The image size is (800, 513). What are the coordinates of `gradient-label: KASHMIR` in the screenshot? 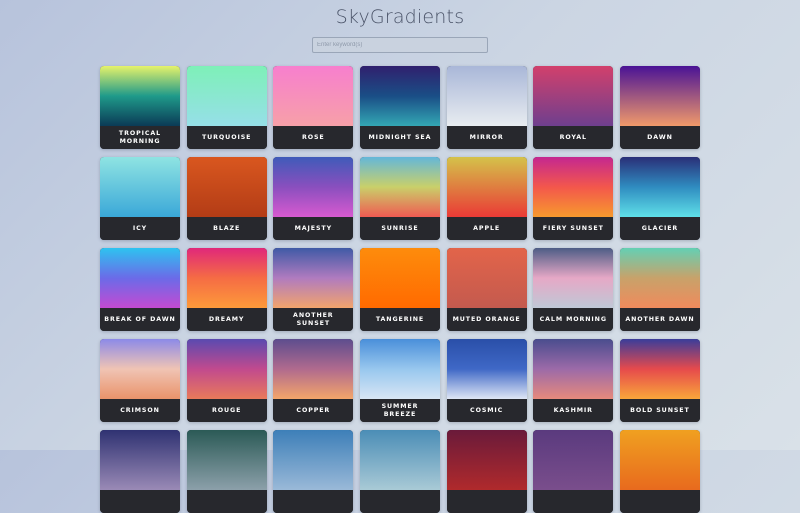 It's located at (573, 410).